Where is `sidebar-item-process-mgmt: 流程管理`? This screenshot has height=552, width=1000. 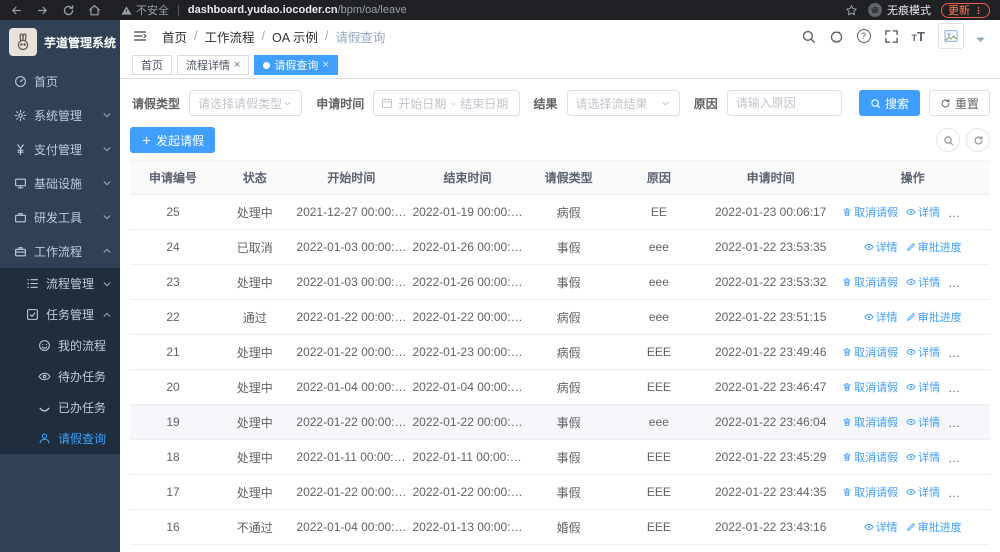
sidebar-item-process-mgmt: 流程管理 is located at coordinates (60, 283).